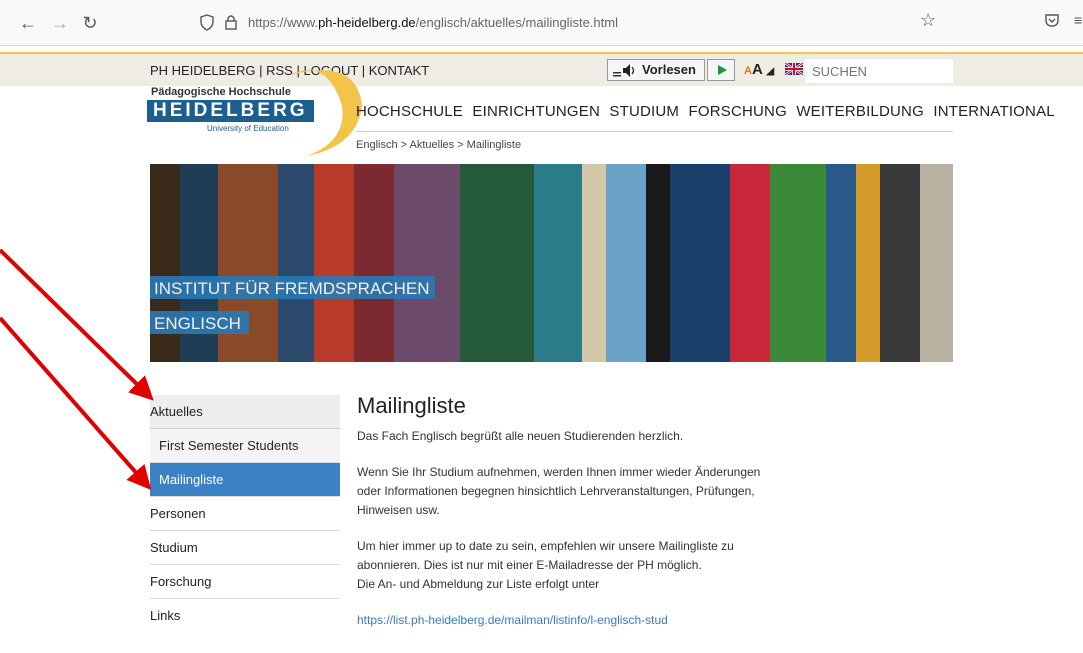 Image resolution: width=1083 pixels, height=653 pixels. Describe the element at coordinates (245, 446) in the screenshot. I see `sidebar-item-first-semester-students: First Semester Students` at that location.